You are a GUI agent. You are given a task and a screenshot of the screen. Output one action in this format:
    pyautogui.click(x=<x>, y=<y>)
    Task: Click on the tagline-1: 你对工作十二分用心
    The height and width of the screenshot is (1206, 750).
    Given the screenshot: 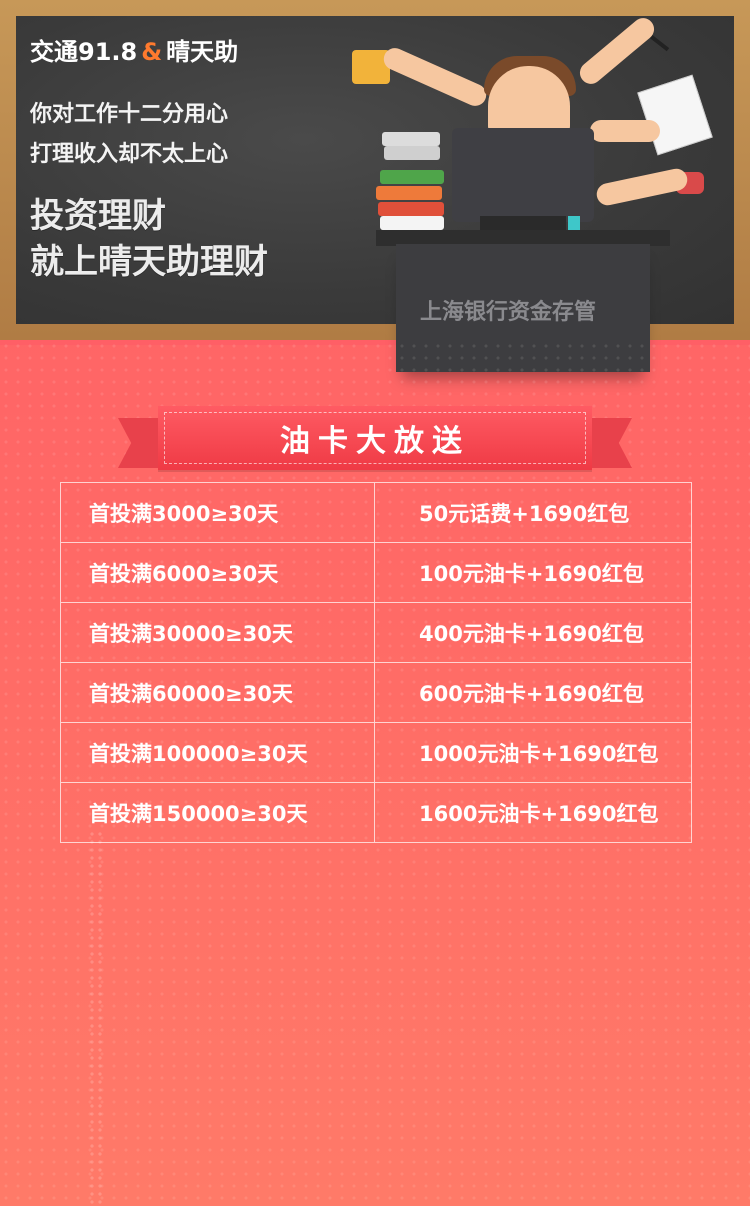 What is the action you would take?
    pyautogui.click(x=129, y=114)
    